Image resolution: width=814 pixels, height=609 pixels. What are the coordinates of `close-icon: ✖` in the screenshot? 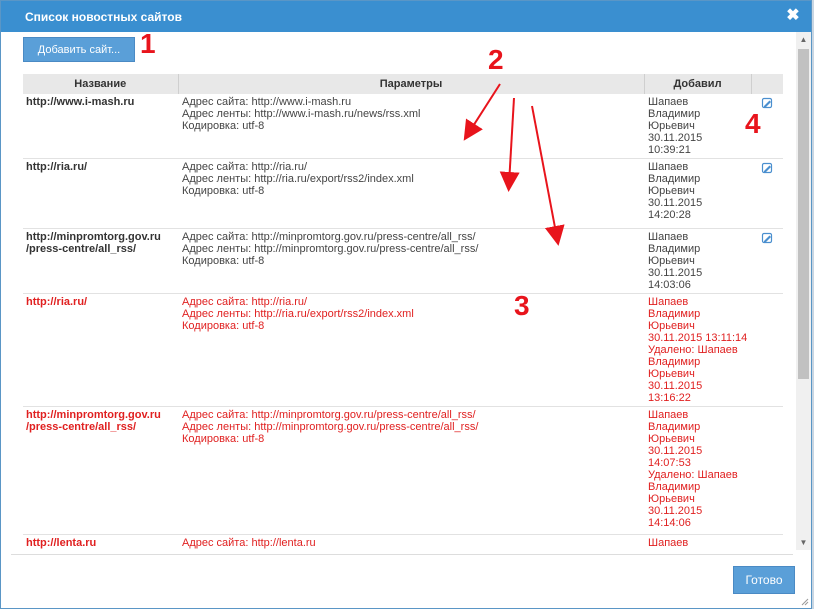 It's located at (793, 16).